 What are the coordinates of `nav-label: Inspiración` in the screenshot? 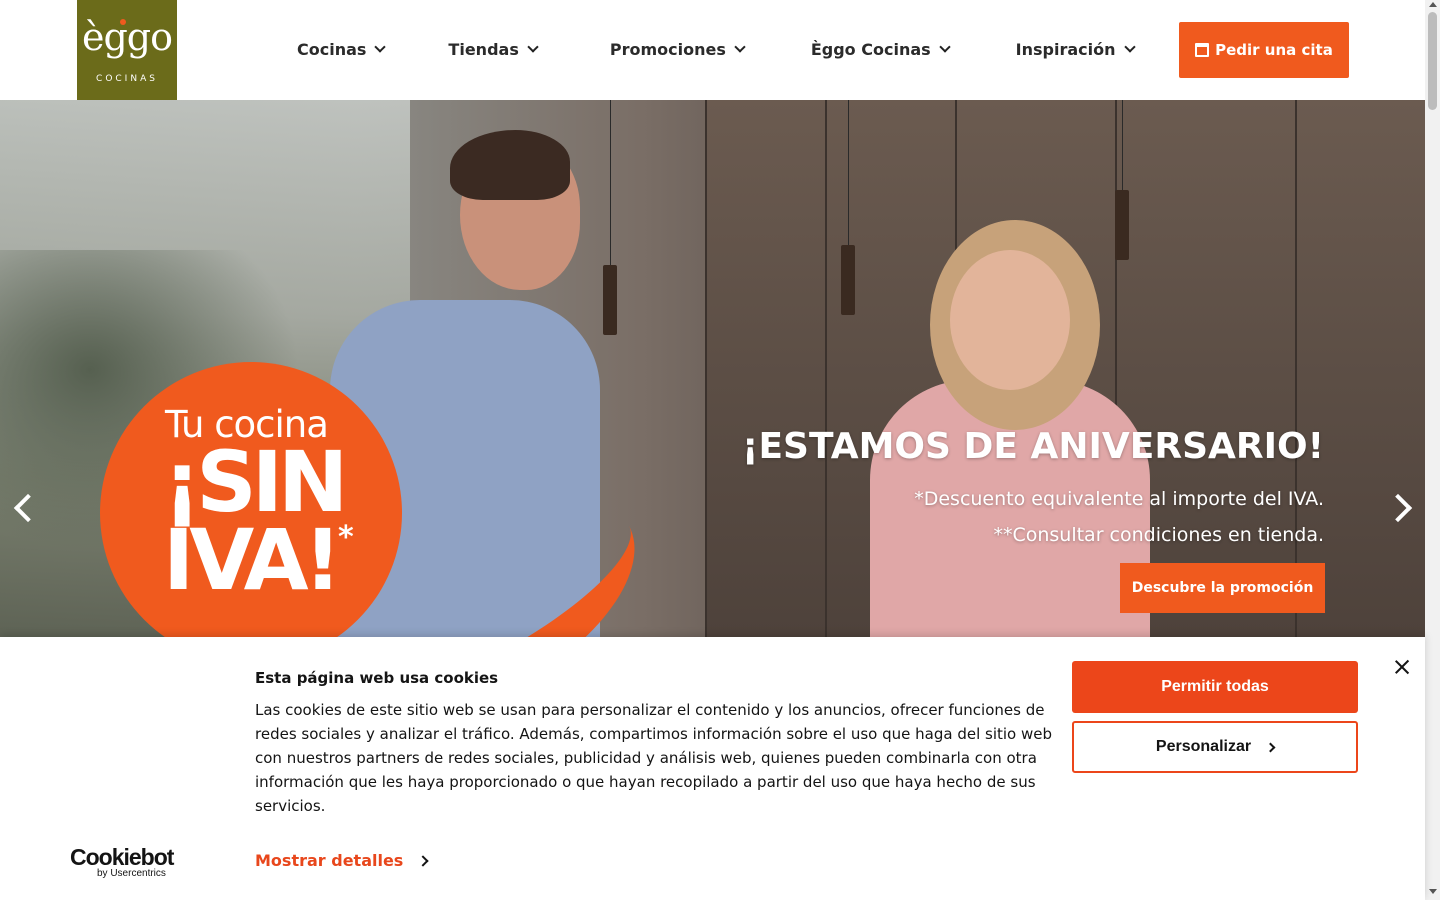 It's located at (1065, 49).